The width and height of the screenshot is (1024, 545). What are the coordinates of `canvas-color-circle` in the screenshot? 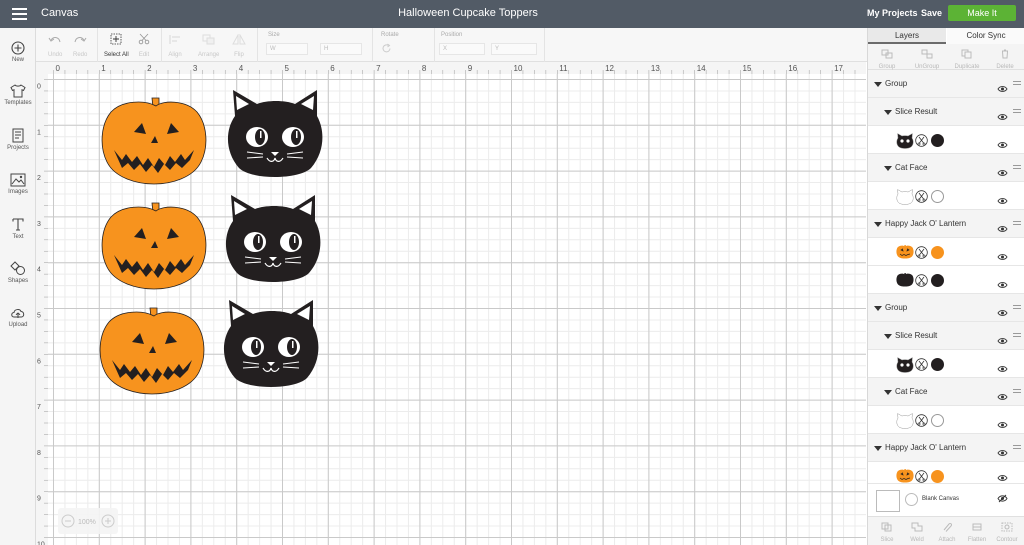 It's located at (911, 499).